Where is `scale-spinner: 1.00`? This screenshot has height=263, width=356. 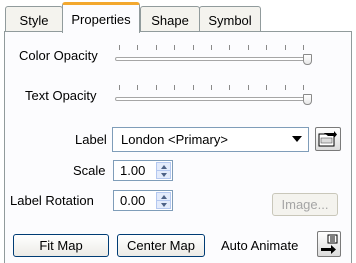 scale-spinner: 1.00 is located at coordinates (143, 170).